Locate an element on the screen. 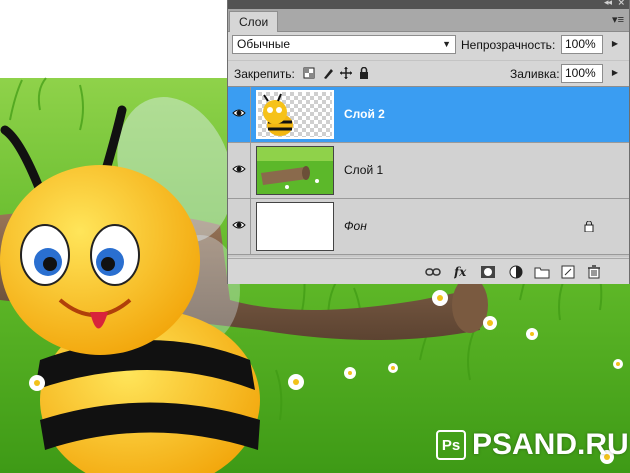 This screenshot has height=473, width=630. lock-image-icon is located at coordinates (328, 73).